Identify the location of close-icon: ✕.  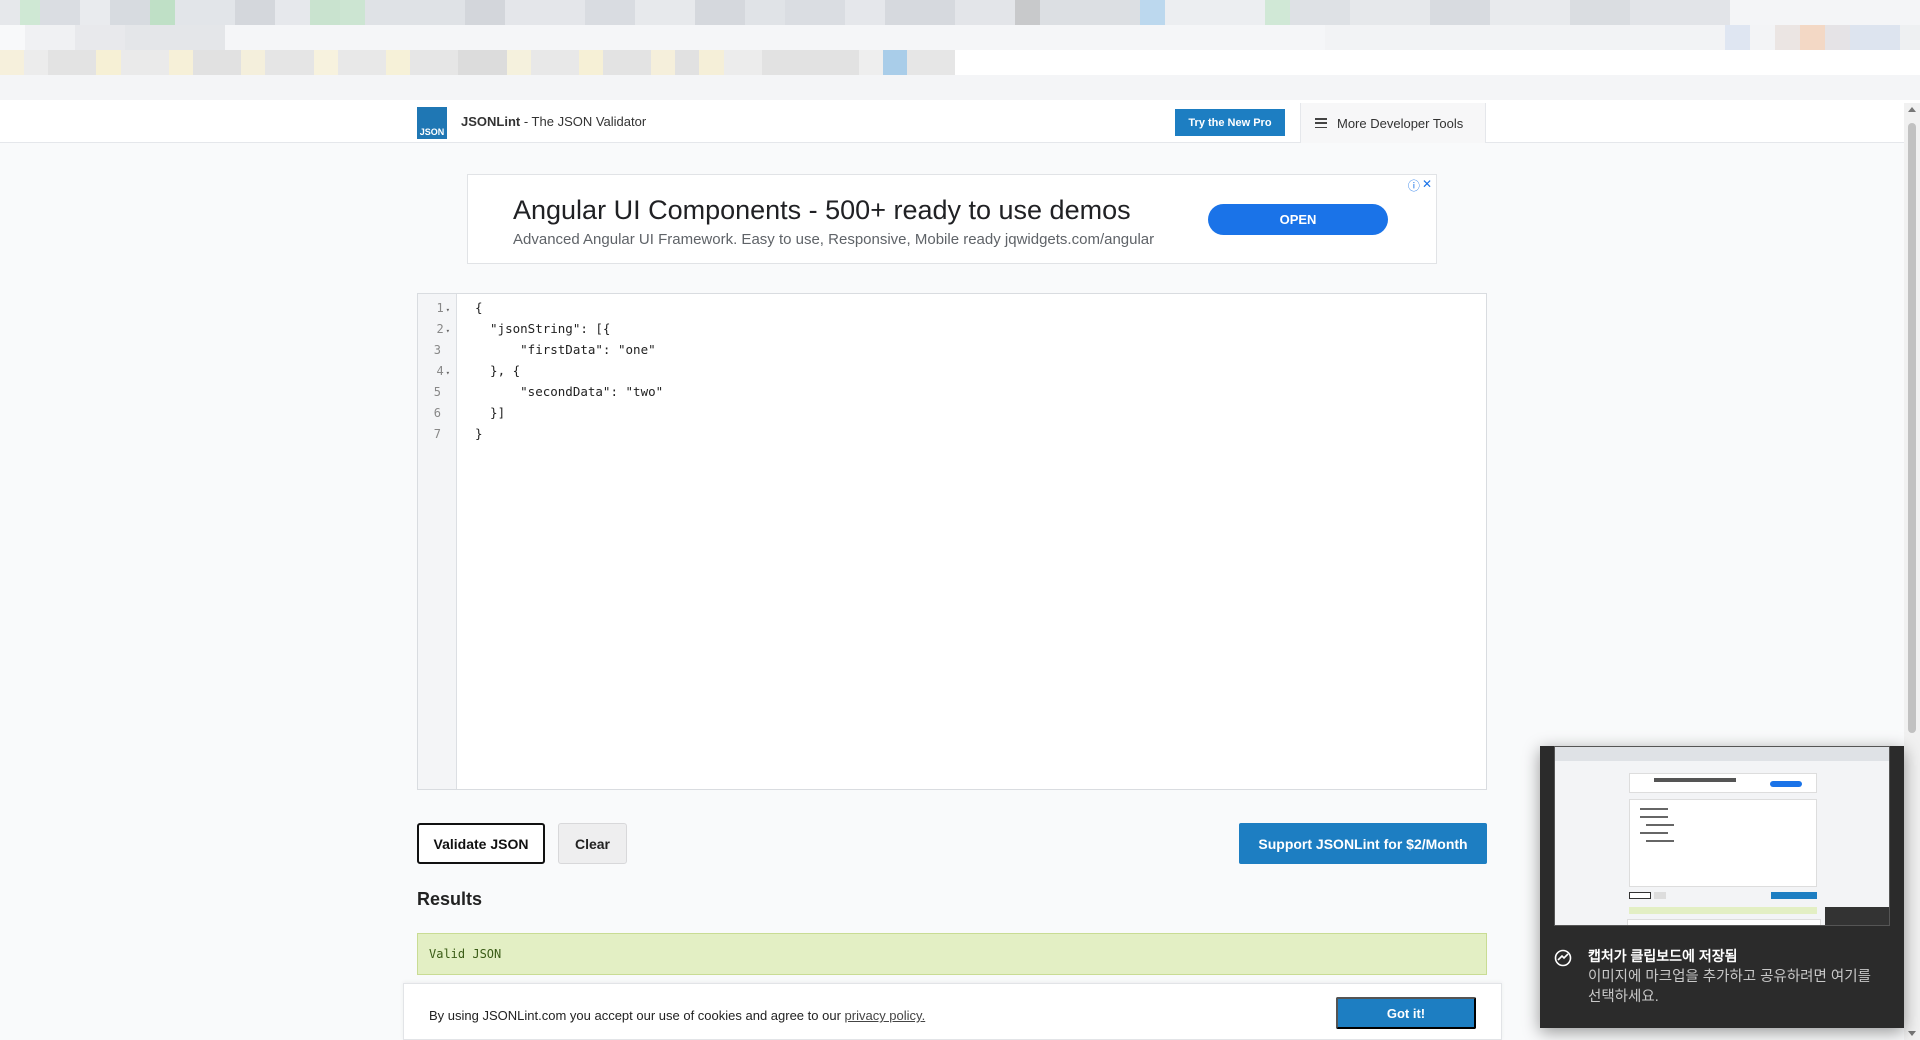
(1427, 185).